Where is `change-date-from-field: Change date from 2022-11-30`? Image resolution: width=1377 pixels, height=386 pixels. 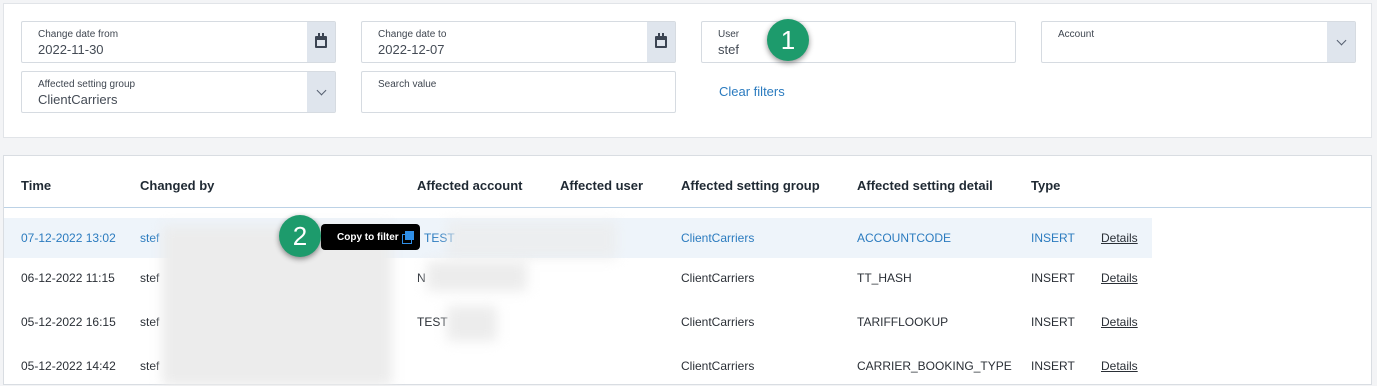
change-date-from-field: Change date from 2022-11-30 is located at coordinates (178, 42).